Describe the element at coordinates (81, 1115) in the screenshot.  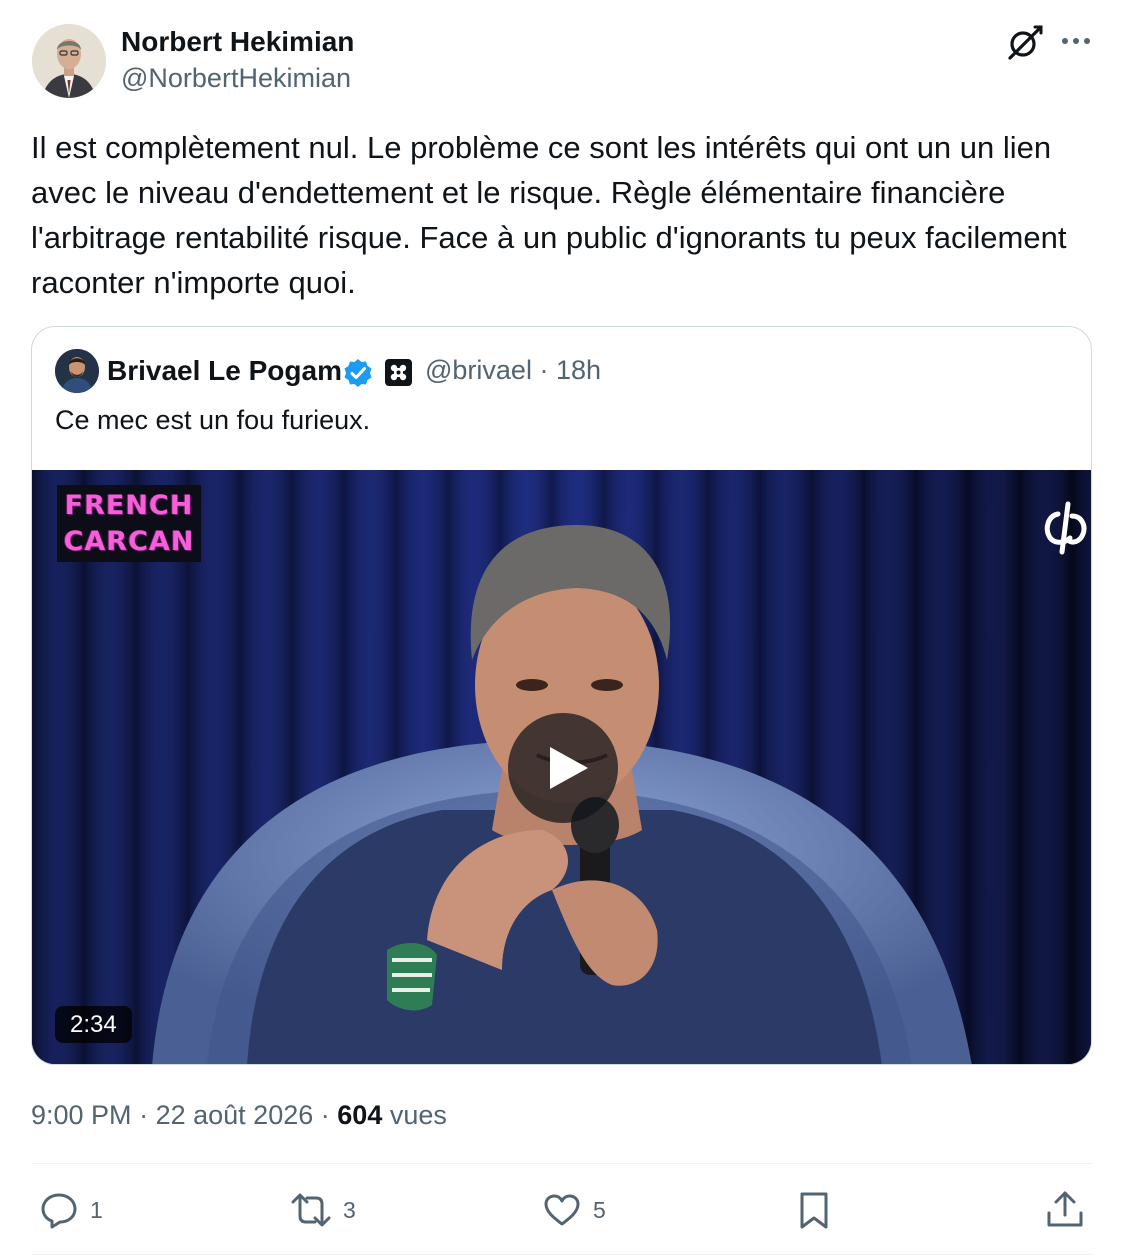
I see `tweet-time: 9:00 PM` at that location.